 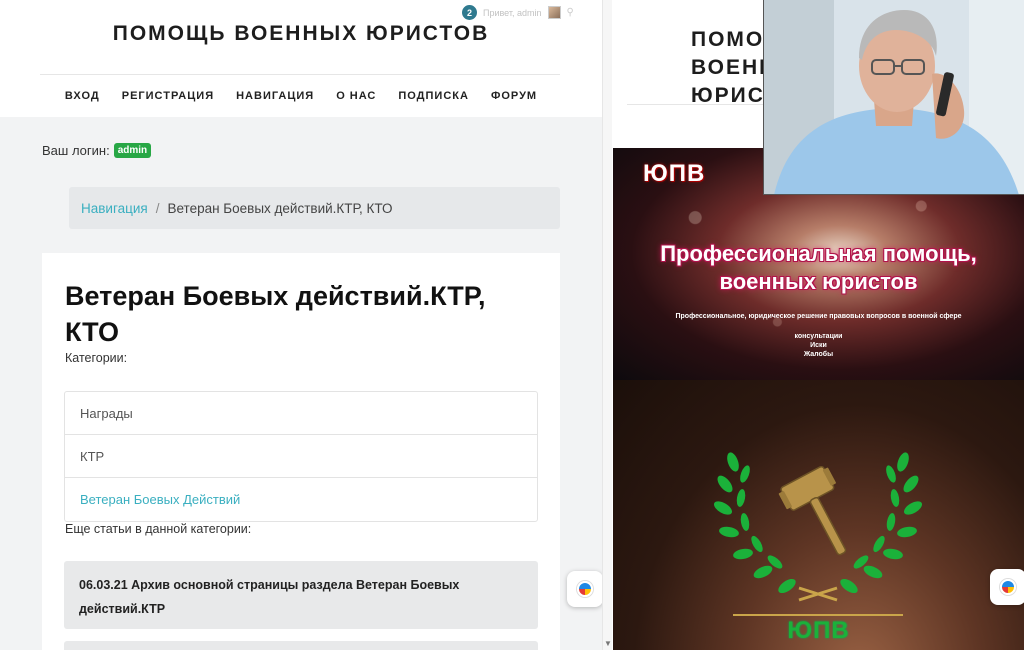 I want to click on search-icon: ⚲, so click(x=570, y=12).